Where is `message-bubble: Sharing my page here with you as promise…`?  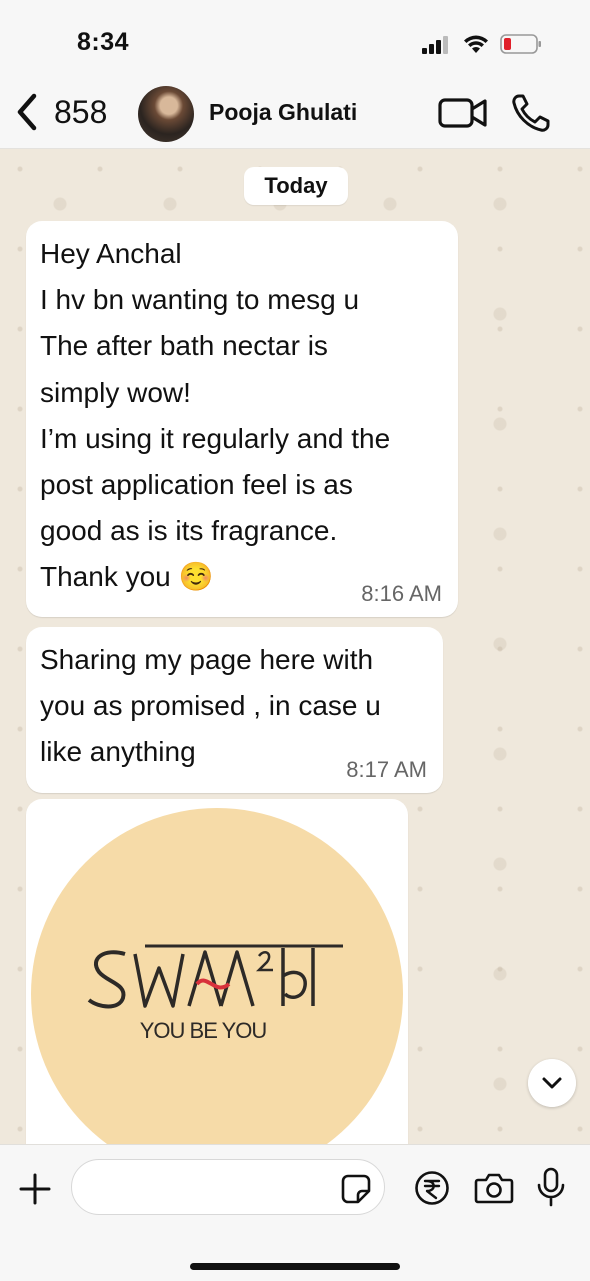 message-bubble: Sharing my page here with you as promise… is located at coordinates (234, 710).